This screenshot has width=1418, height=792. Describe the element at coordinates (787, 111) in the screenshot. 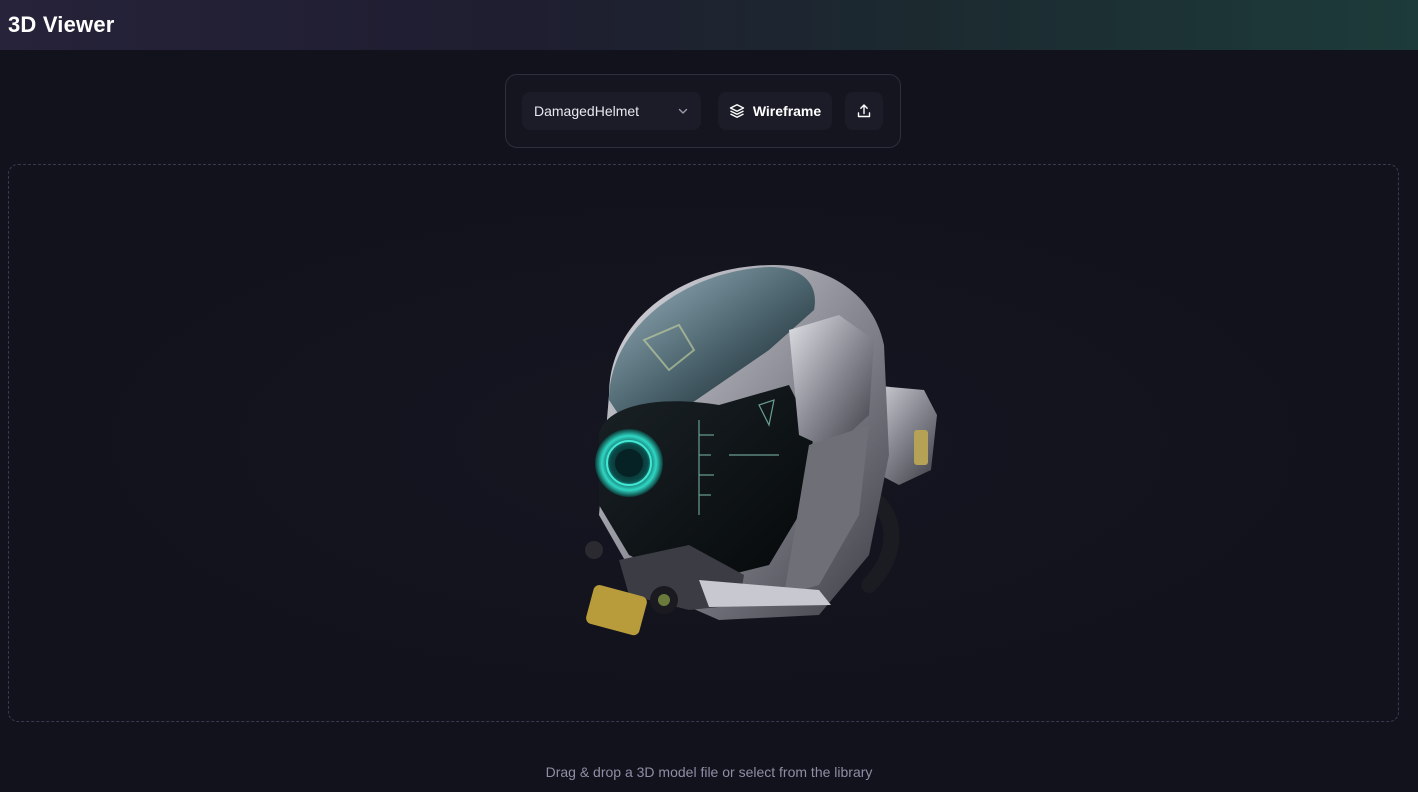

I see `wireframe-label: Wireframe` at that location.